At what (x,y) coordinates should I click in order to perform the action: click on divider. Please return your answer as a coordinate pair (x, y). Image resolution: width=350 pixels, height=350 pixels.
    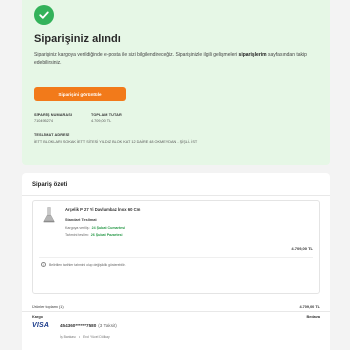
    Looking at the image, I should click on (176, 195).